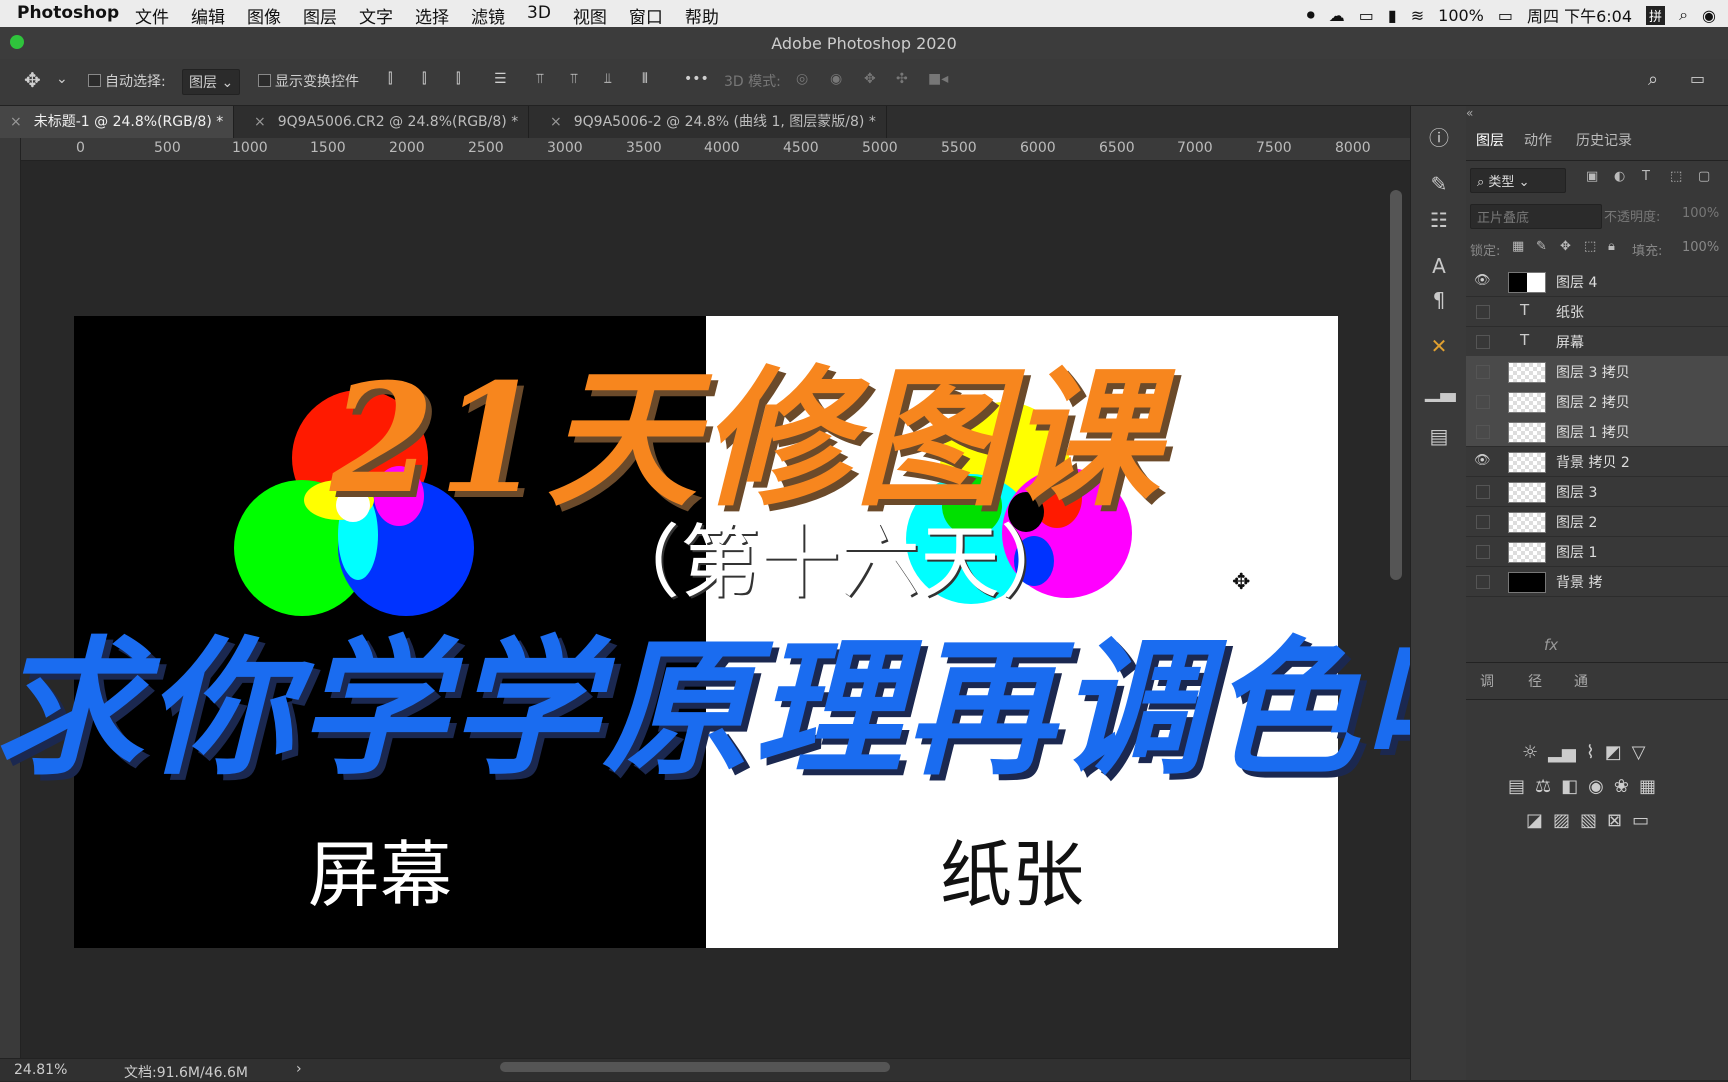 The image size is (1728, 1082). Describe the element at coordinates (1597, 551) in the screenshot. I see `layer-row: 图层 1` at that location.